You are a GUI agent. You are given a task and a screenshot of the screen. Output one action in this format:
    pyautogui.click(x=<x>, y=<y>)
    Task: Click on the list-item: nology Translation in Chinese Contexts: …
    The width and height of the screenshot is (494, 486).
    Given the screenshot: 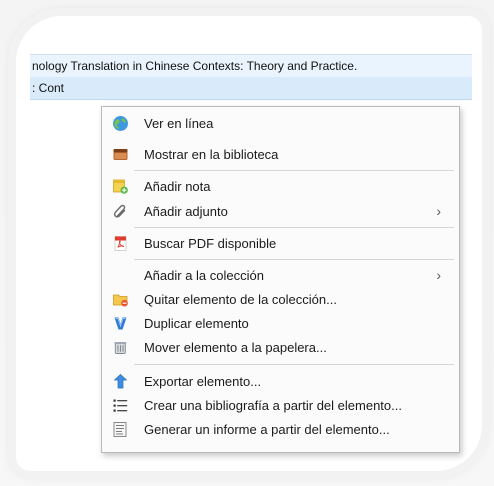 What is the action you would take?
    pyautogui.click(x=251, y=66)
    